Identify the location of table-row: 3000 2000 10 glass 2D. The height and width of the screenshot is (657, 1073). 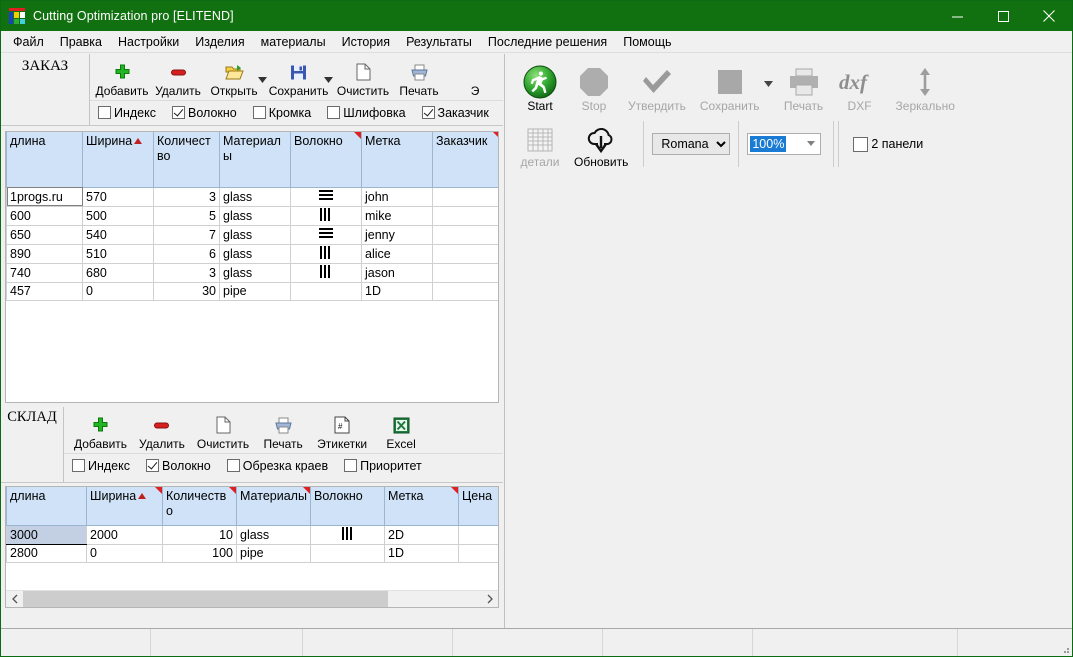
(252, 534).